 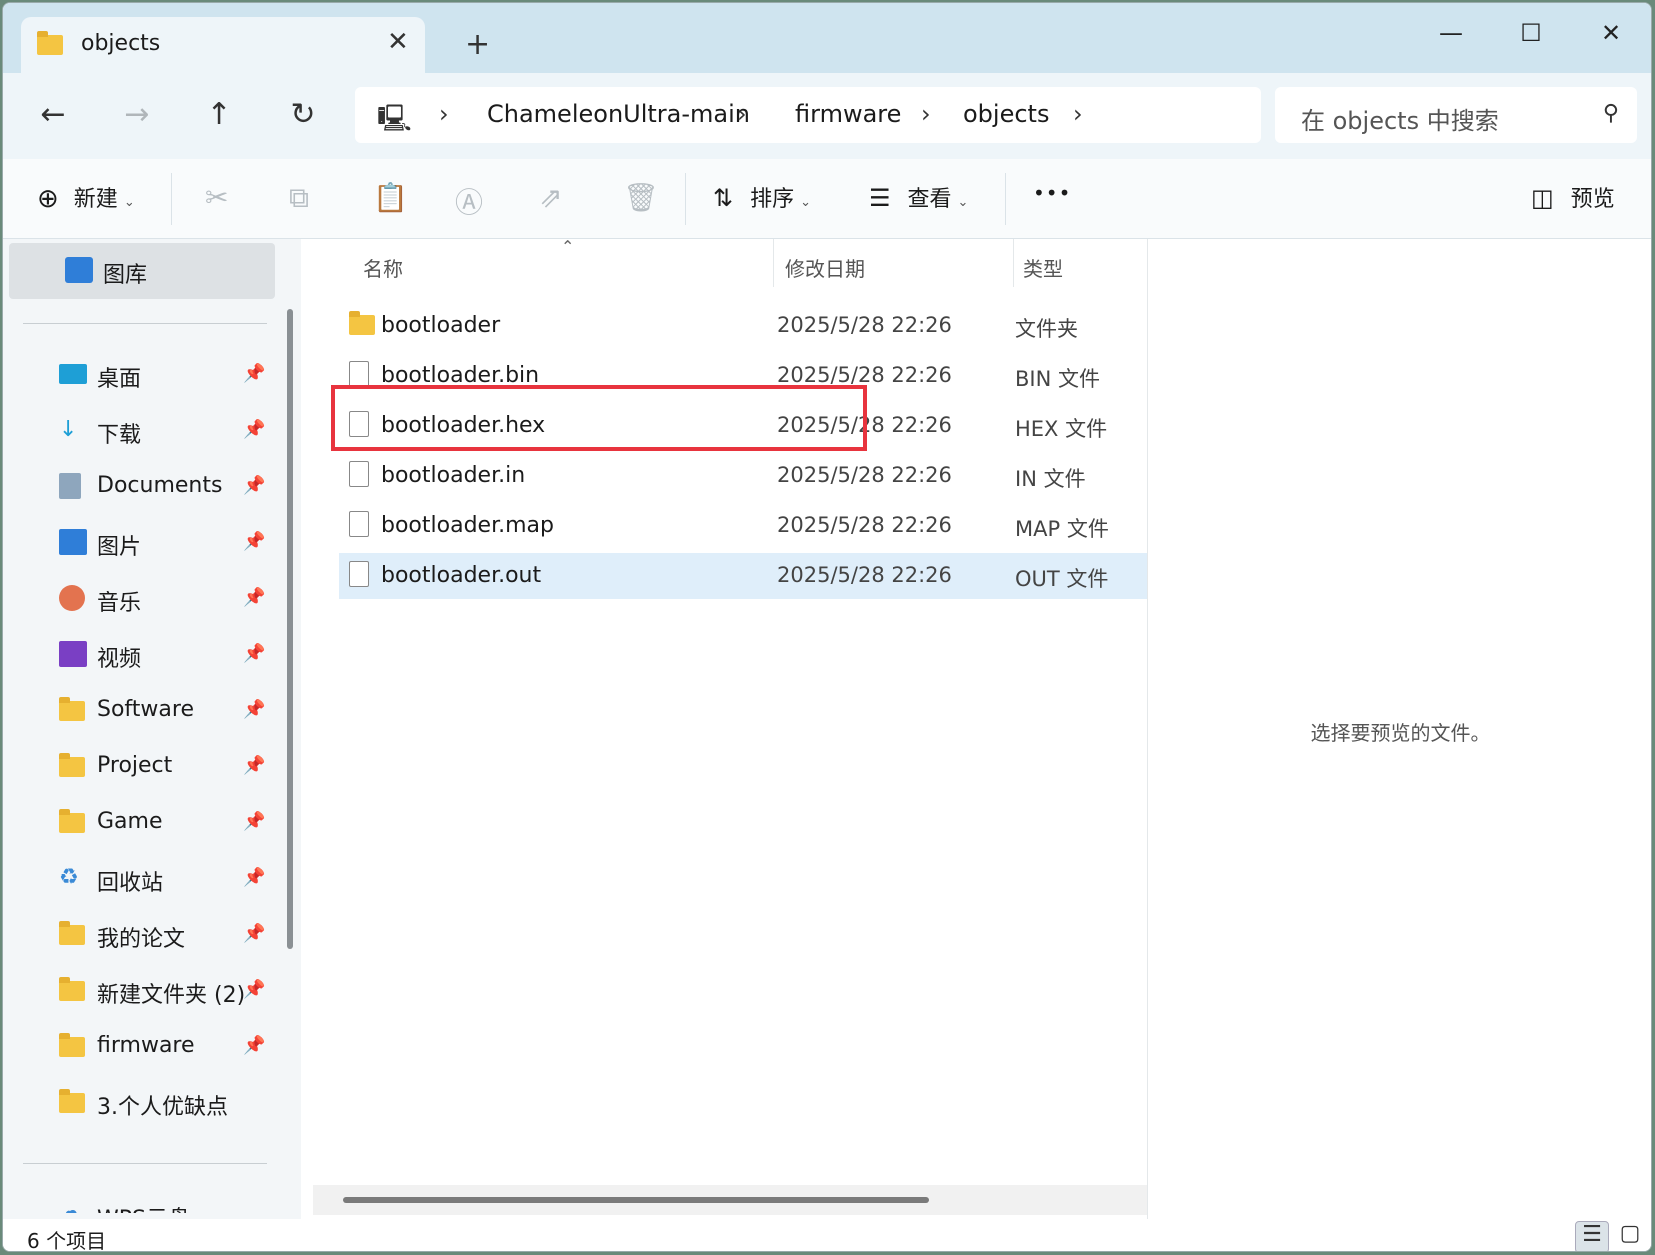 What do you see at coordinates (848, 114) in the screenshot?
I see `breadcrumb-firmware: firmware` at bounding box center [848, 114].